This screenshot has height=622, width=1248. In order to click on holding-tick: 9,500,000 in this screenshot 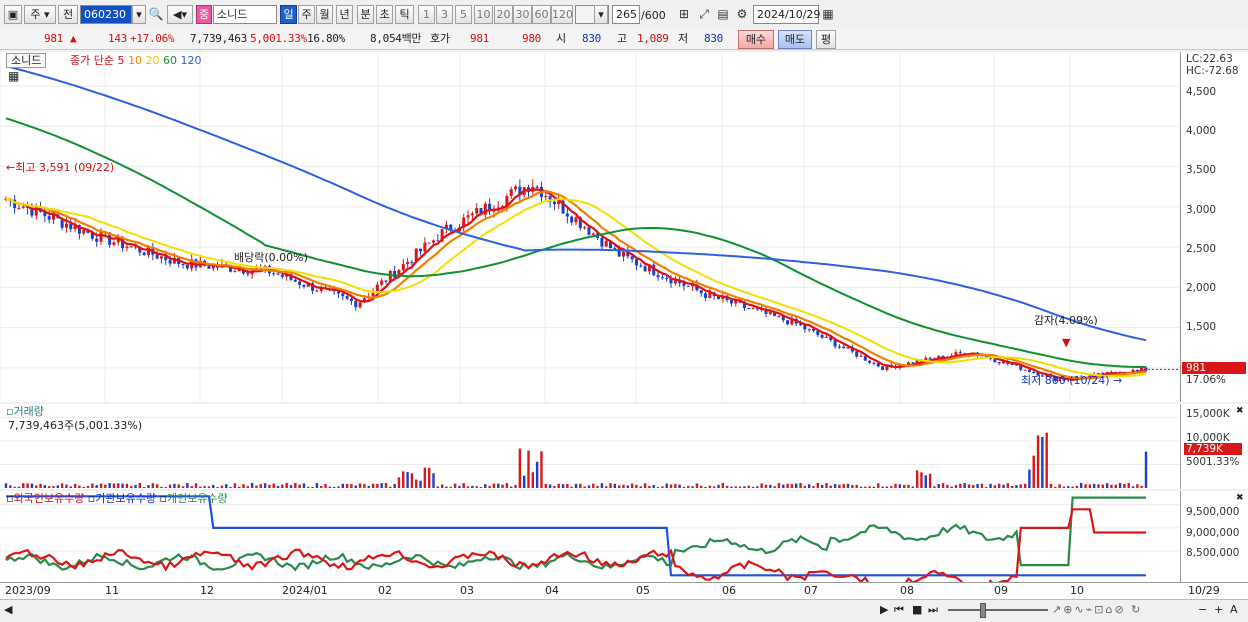, I will do `click(1213, 512)`.